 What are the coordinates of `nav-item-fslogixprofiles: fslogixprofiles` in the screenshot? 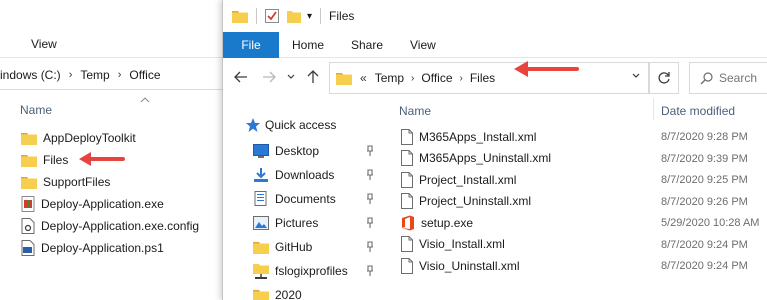 It's located at (317, 271).